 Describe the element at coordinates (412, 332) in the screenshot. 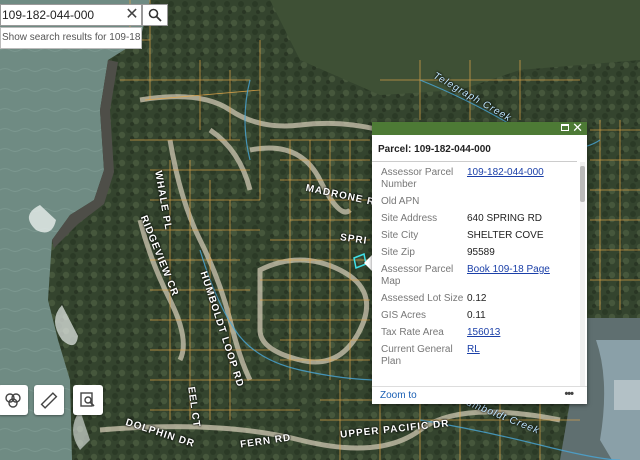

I see `field-label: Tax Rate Area` at that location.